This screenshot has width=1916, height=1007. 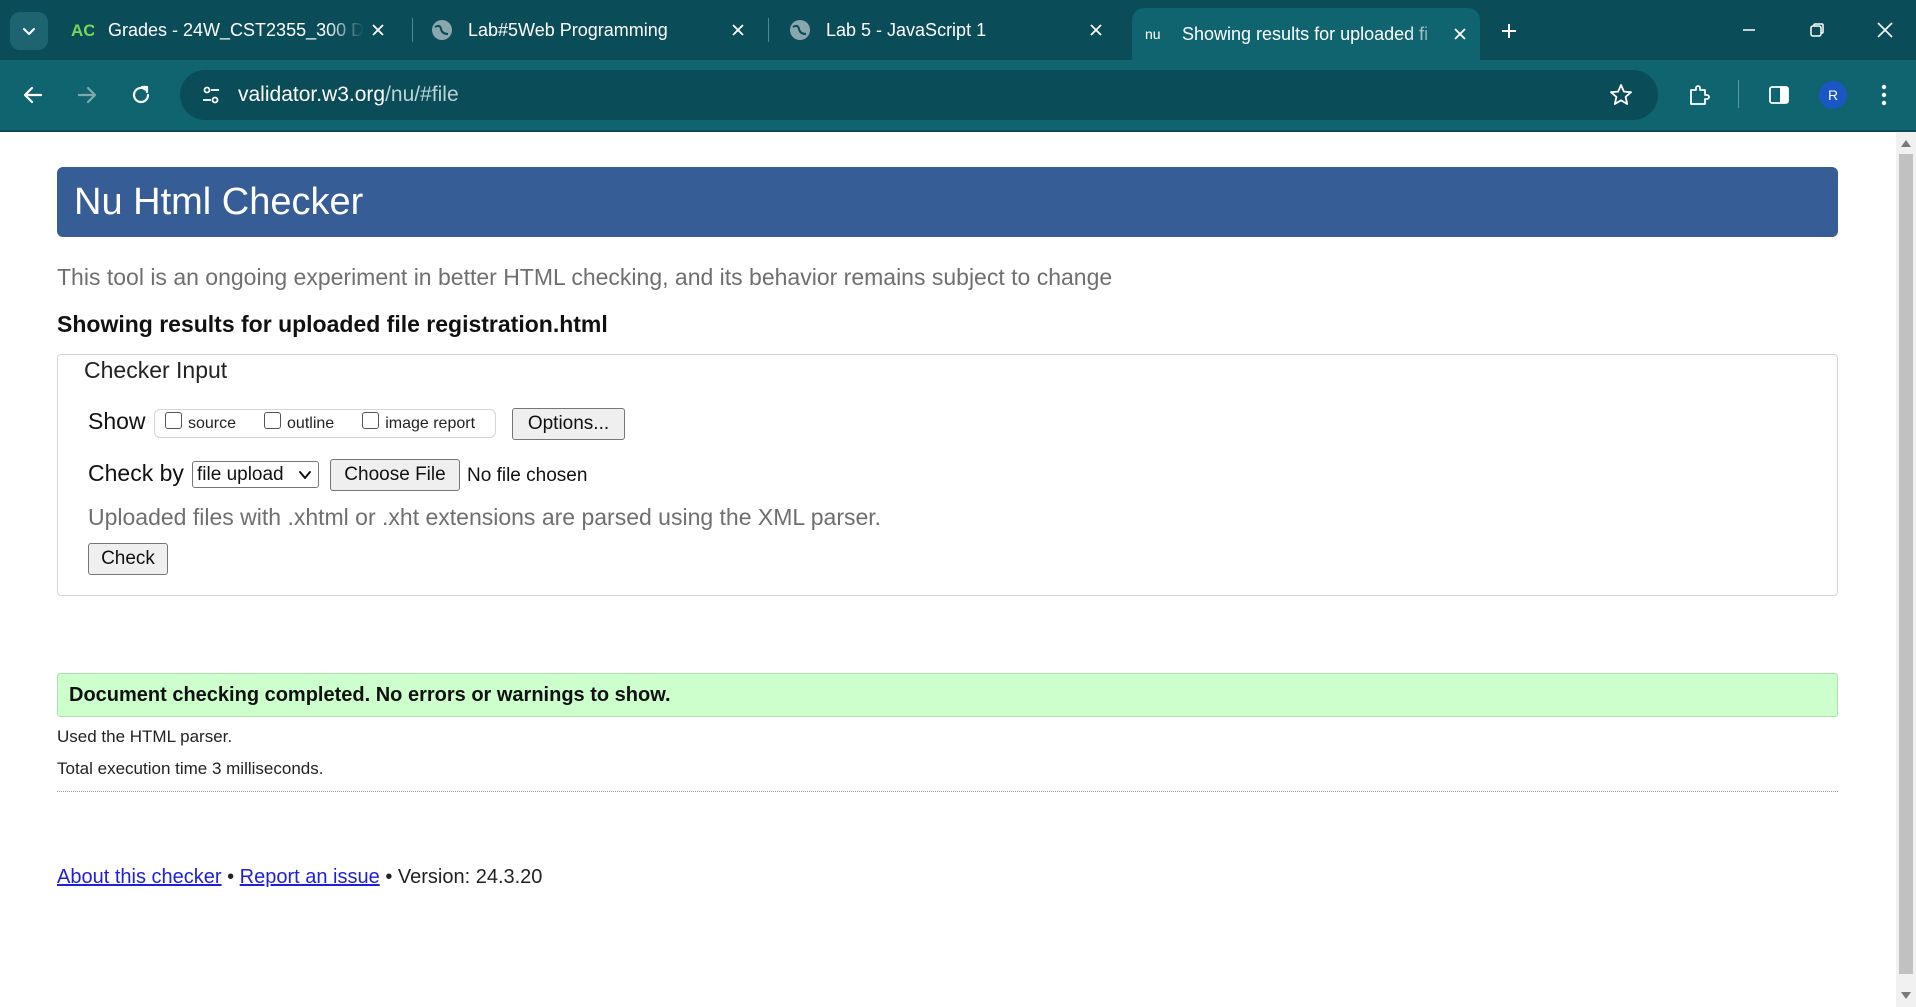 I want to click on reload-button, so click(x=141, y=95).